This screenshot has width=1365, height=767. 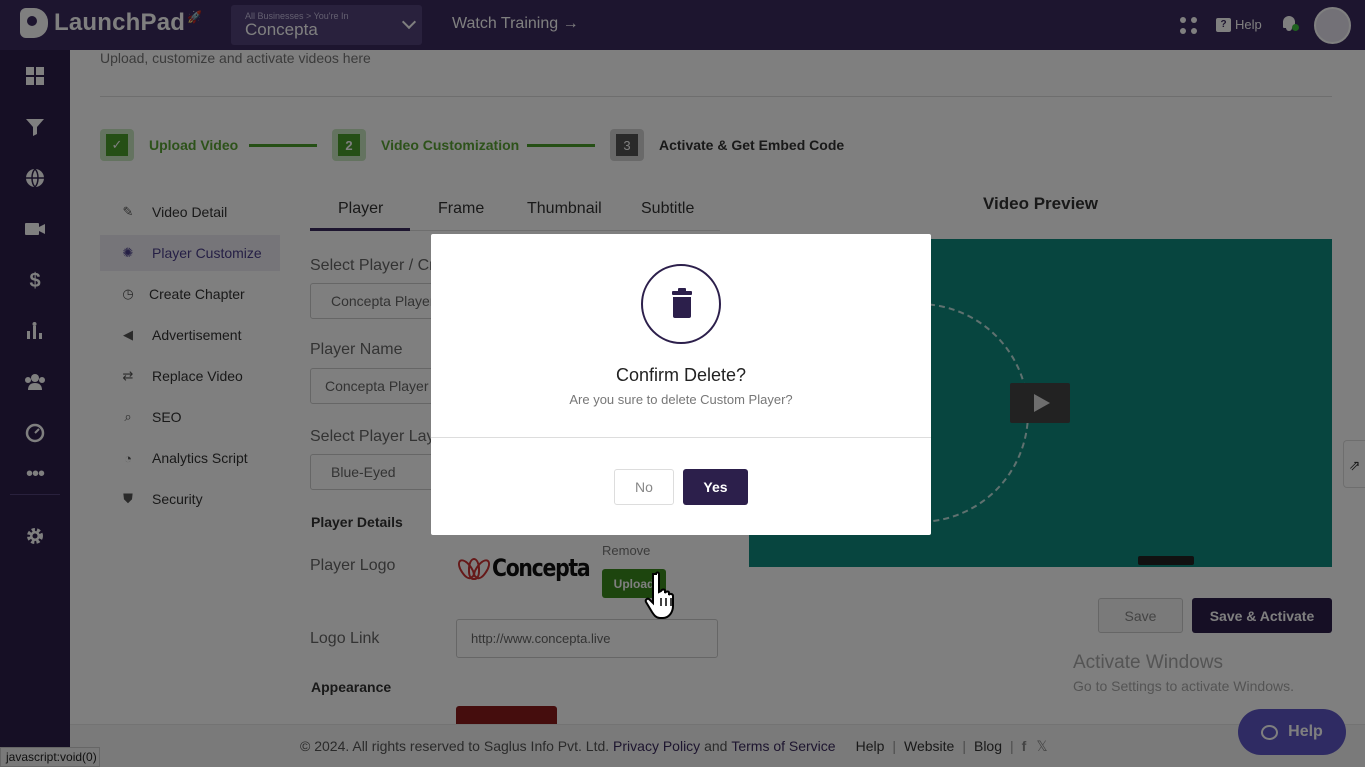 I want to click on no-button: No, so click(x=644, y=487).